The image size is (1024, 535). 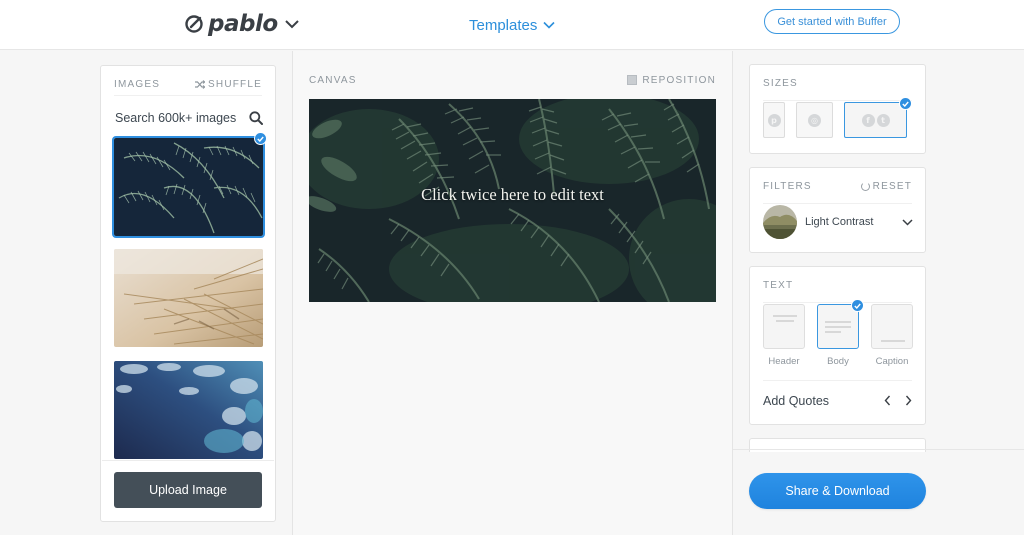 What do you see at coordinates (796, 401) in the screenshot?
I see `add-quotes-label: Add Quotes` at bounding box center [796, 401].